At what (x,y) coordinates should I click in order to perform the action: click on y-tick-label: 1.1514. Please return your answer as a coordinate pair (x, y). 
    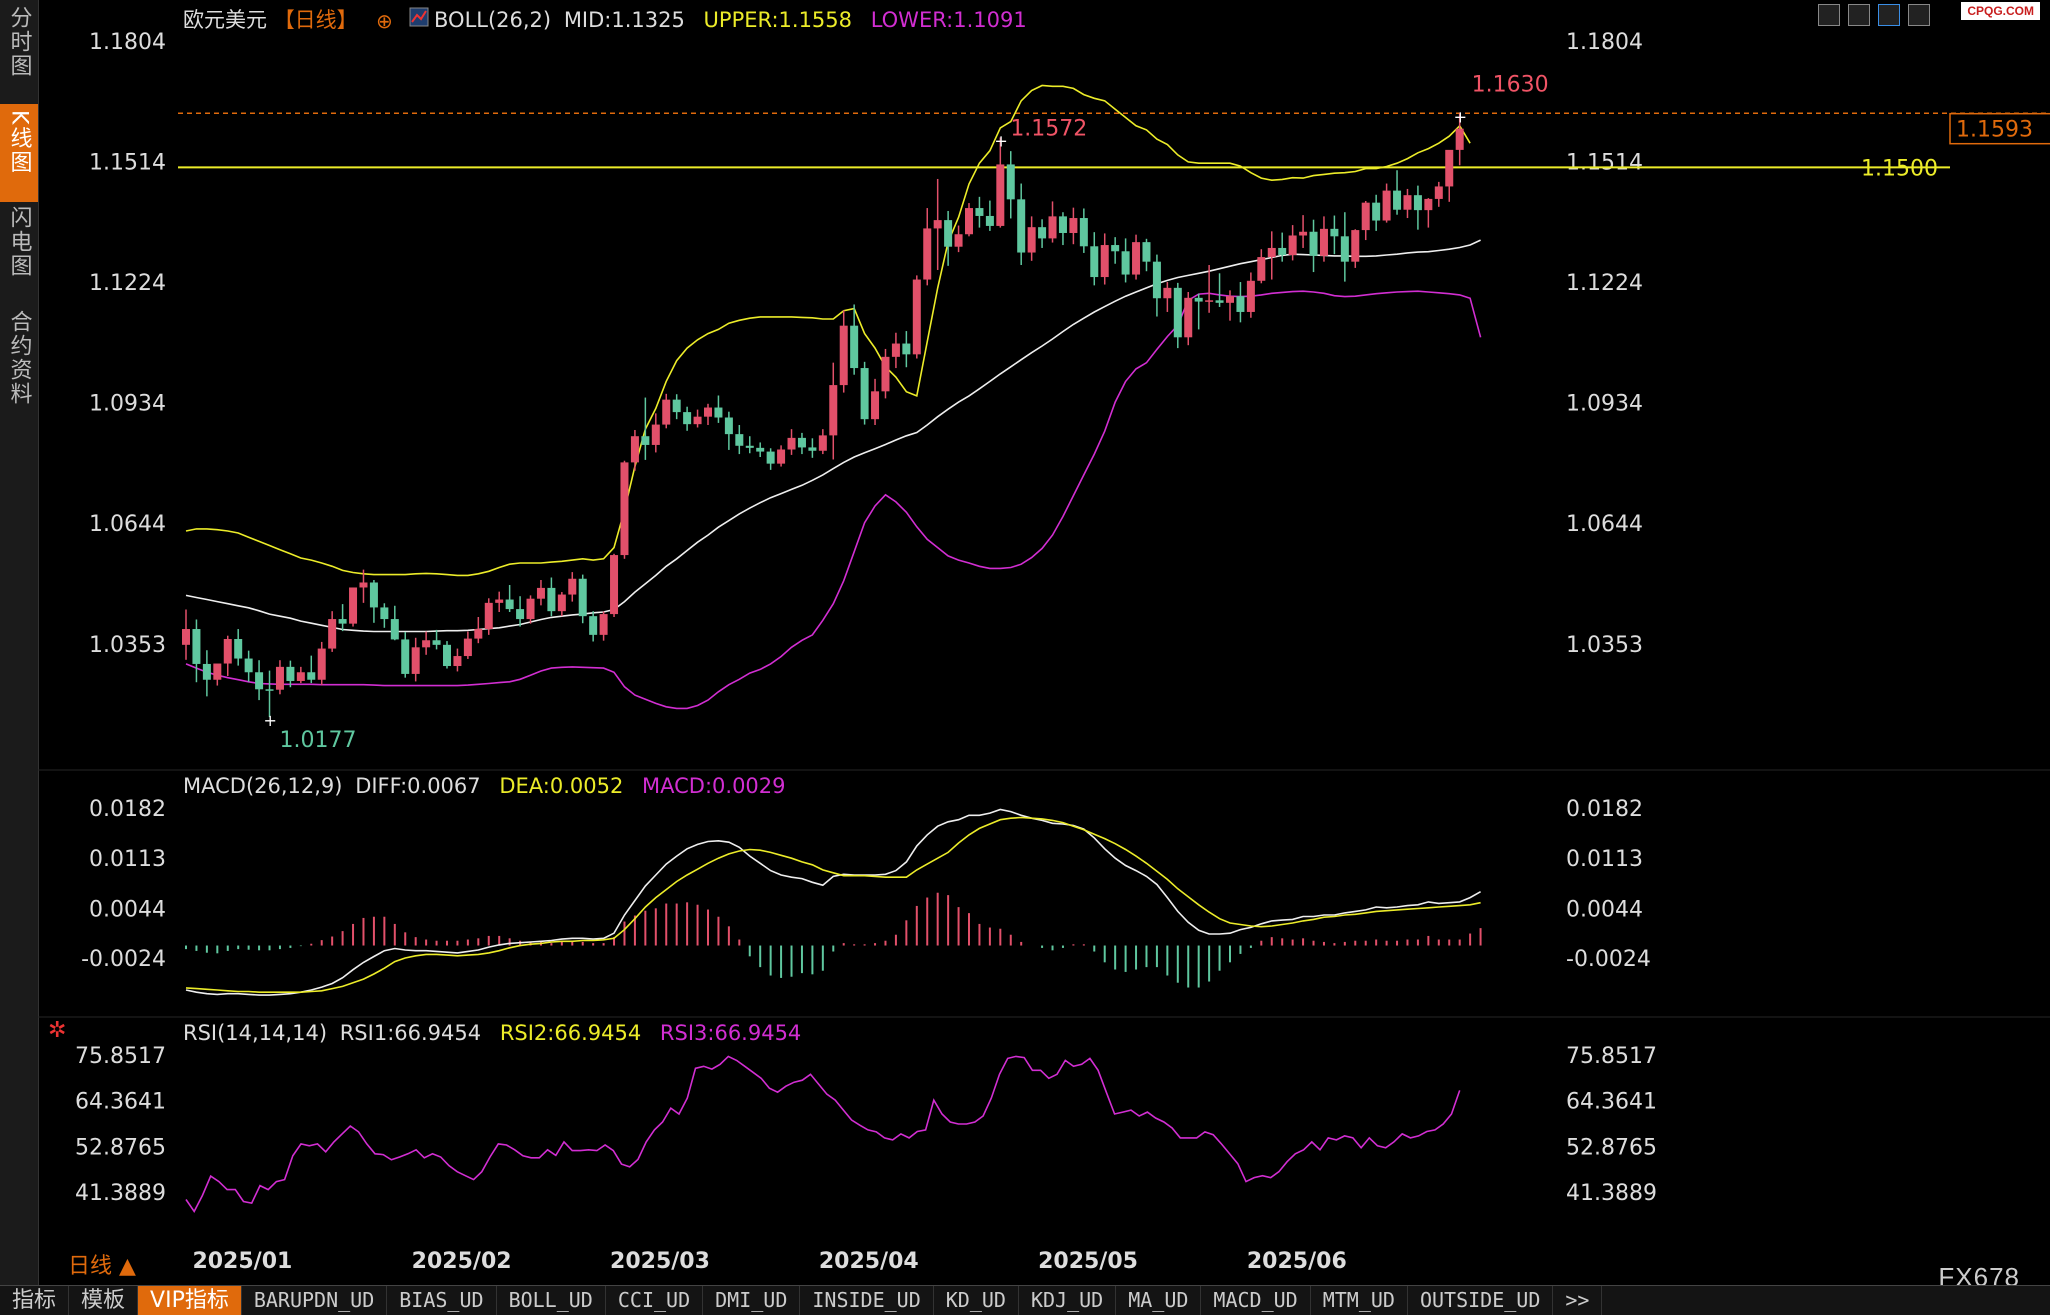
    Looking at the image, I should click on (1604, 163).